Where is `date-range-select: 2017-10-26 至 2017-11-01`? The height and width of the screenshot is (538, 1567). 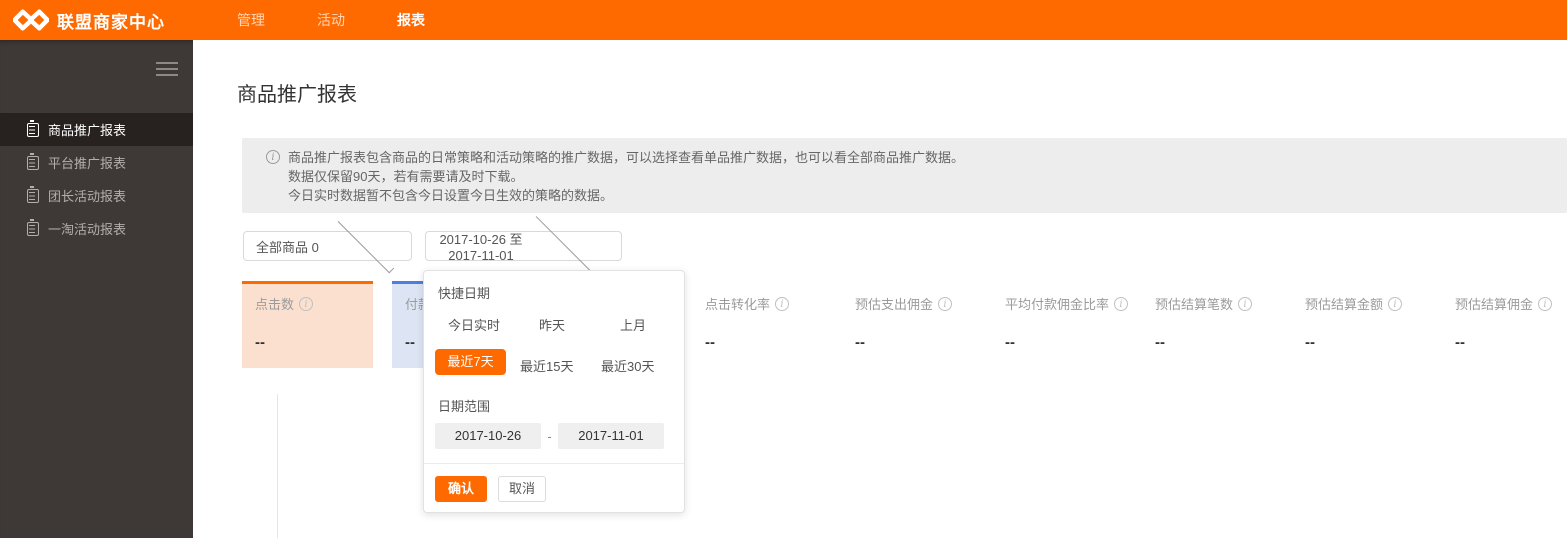 date-range-select: 2017-10-26 至 2017-11-01 is located at coordinates (523, 244).